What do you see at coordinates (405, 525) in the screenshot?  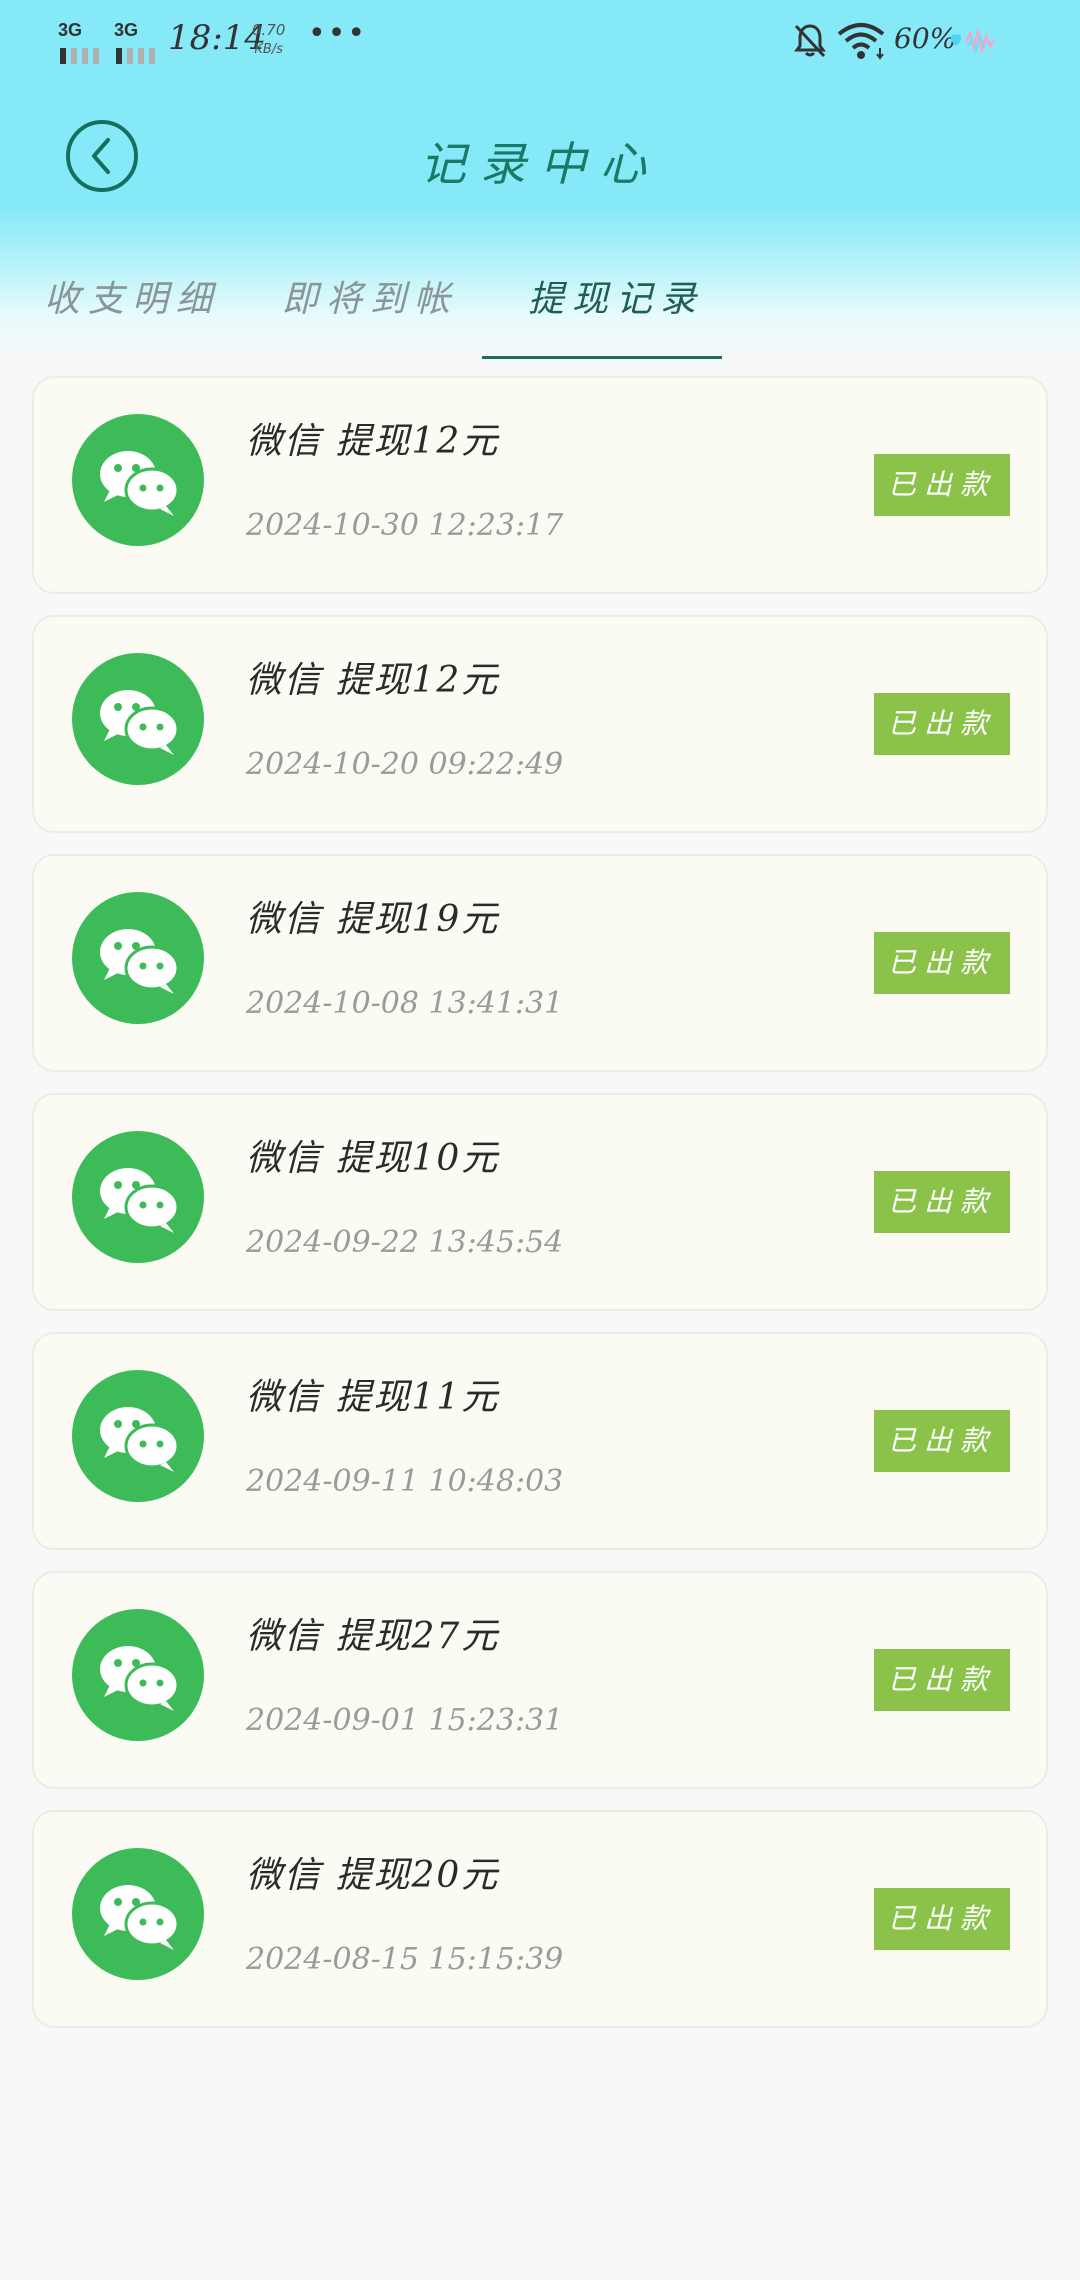 I see `record-time: 2024-10-30 12:23:17` at bounding box center [405, 525].